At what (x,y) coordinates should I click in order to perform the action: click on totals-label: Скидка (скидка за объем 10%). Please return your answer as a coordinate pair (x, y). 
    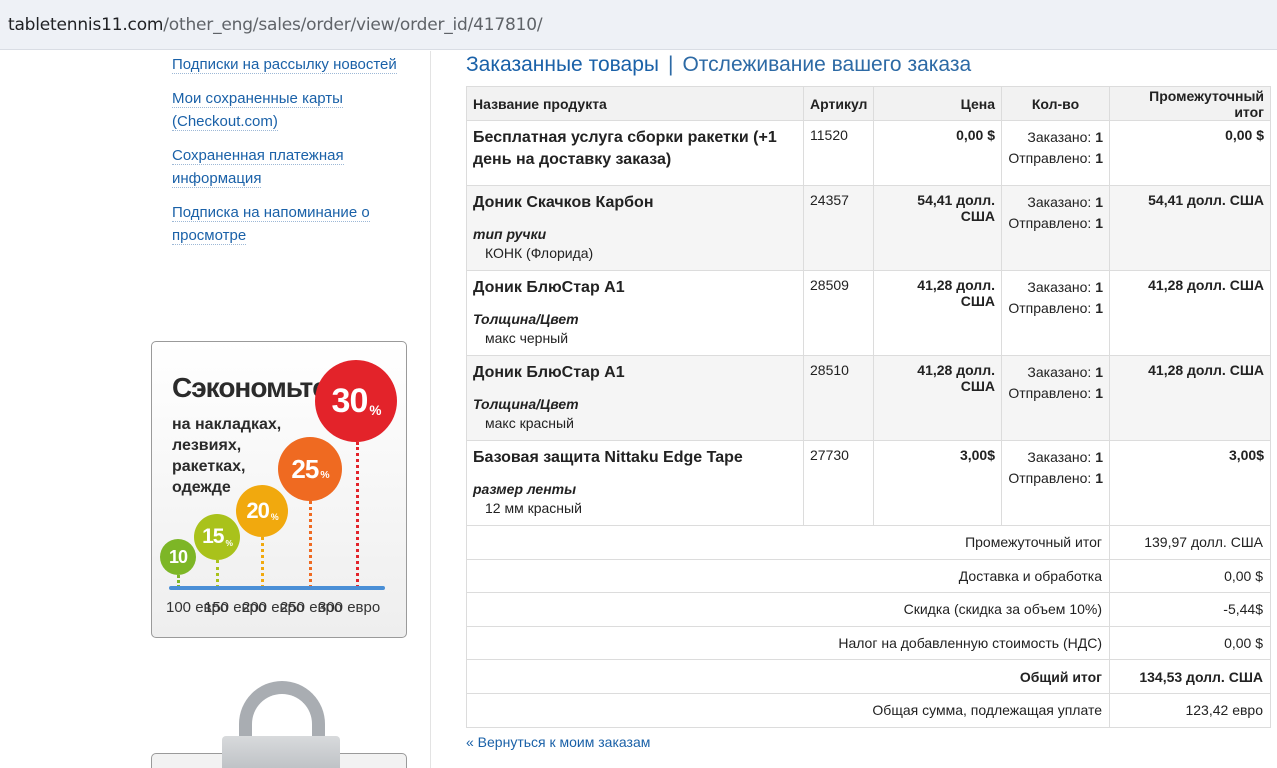
    Looking at the image, I should click on (788, 609).